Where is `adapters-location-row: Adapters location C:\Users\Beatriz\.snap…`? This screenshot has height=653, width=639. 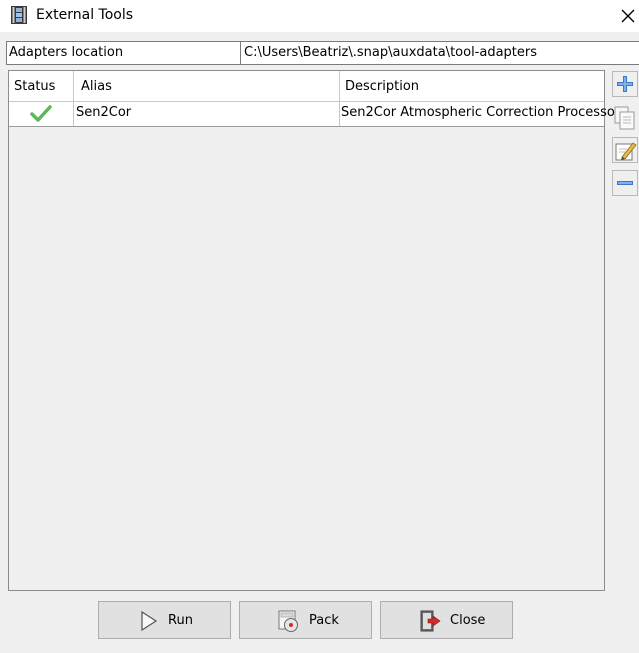 adapters-location-row: Adapters location C:\Users\Beatriz\.snap… is located at coordinates (322, 53).